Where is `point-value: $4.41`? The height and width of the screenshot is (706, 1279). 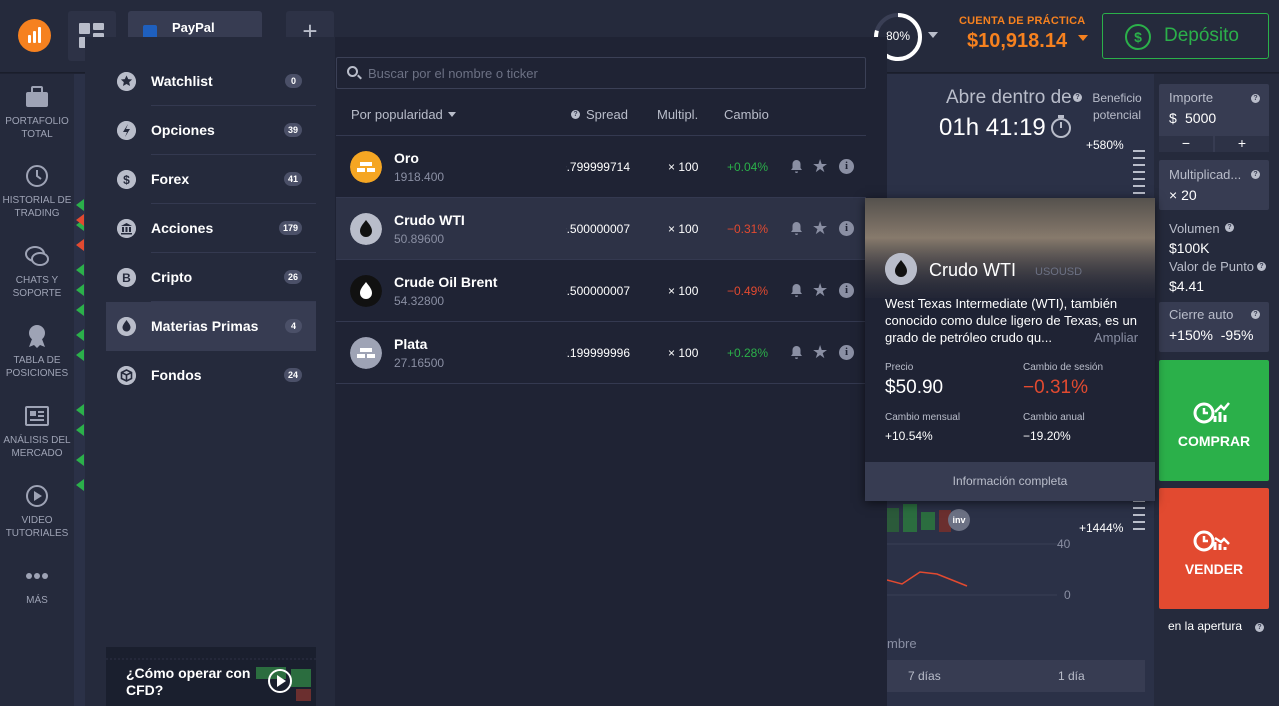
point-value: $4.41 is located at coordinates (1187, 286).